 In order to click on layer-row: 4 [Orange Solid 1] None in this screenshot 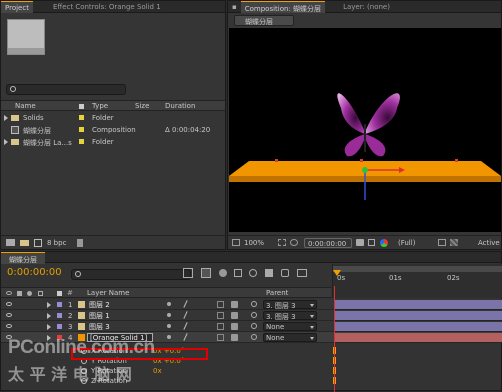, I will do `click(251, 337)`.